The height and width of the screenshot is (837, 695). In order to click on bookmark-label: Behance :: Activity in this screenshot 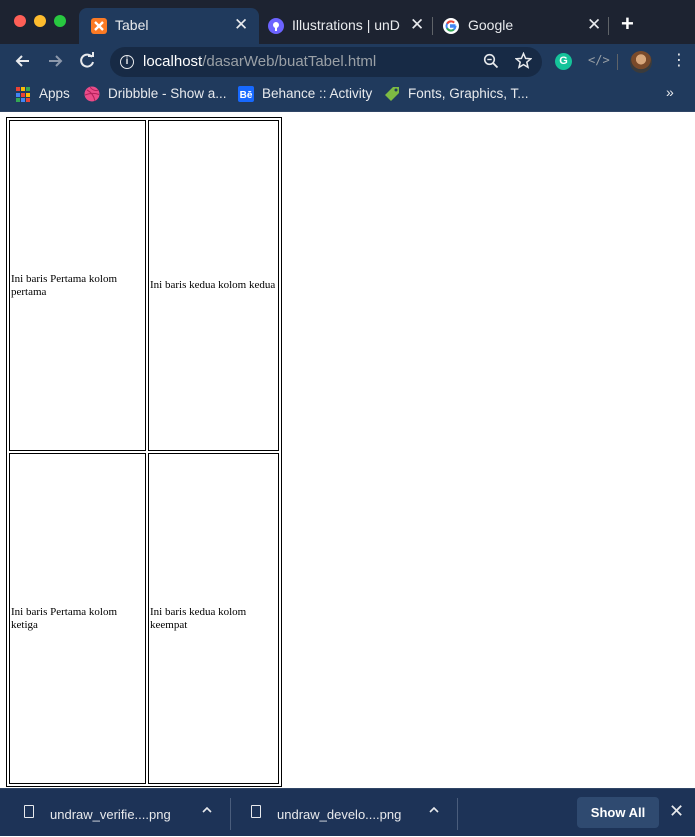, I will do `click(317, 93)`.